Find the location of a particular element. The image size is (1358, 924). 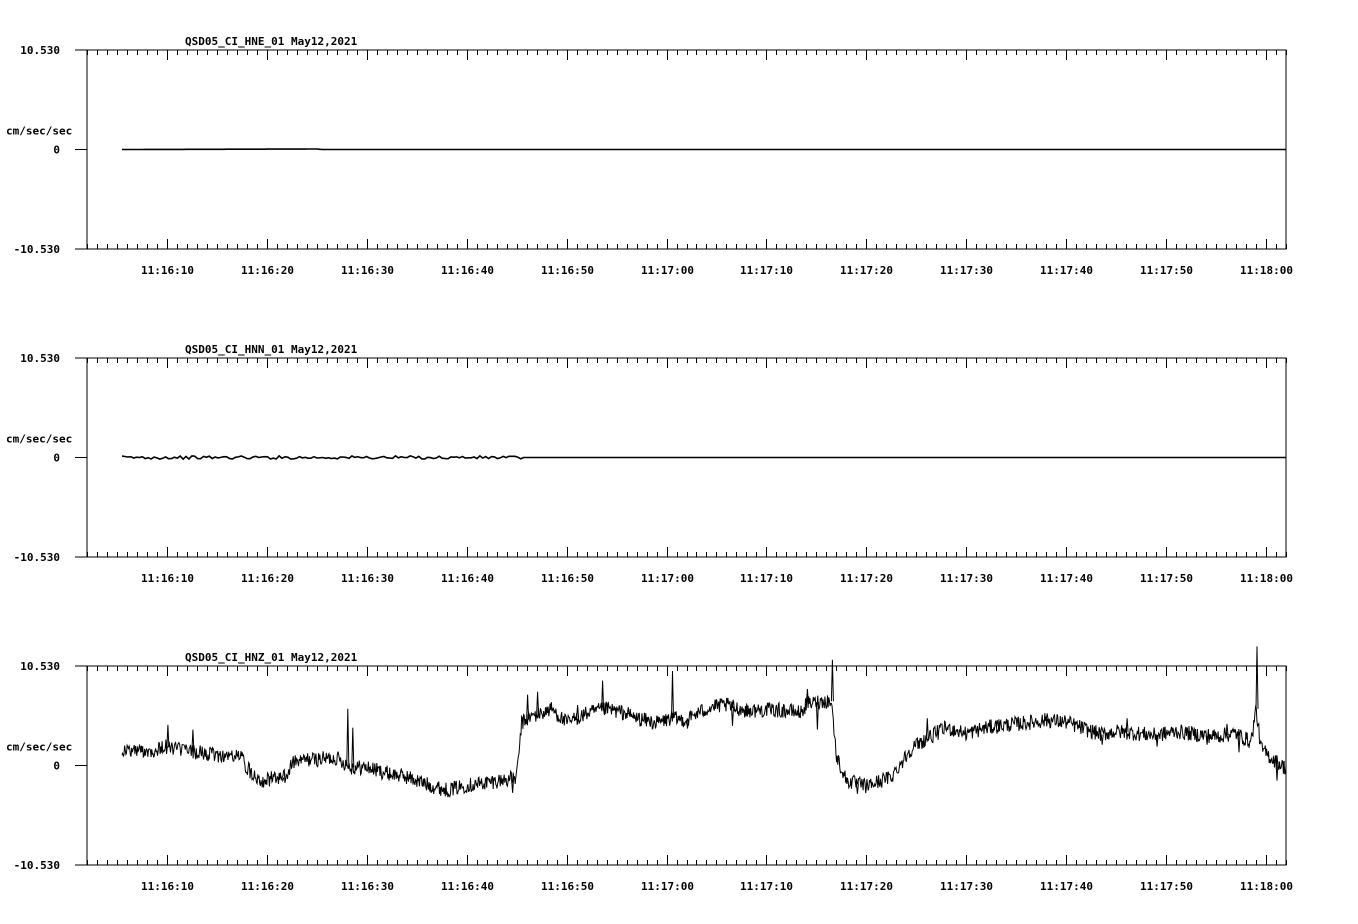

chart-title: QSD05_CI_HNN_01 May12,2021 is located at coordinates (271, 349).